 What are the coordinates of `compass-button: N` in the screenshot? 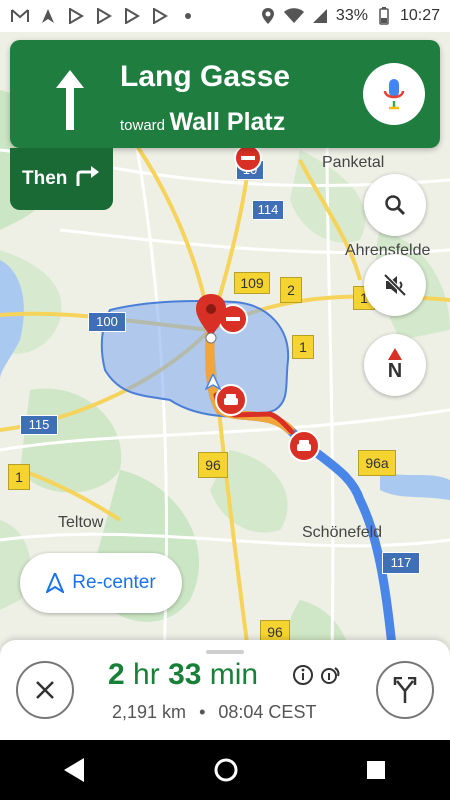 It's located at (395, 365).